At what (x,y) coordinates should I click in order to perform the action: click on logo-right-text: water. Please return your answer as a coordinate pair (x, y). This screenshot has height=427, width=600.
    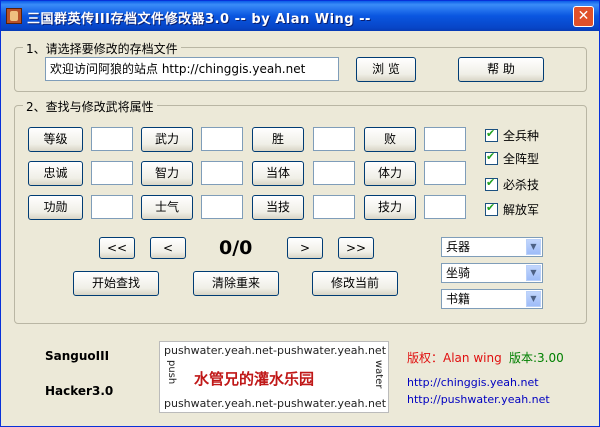
    Looking at the image, I should click on (378, 374).